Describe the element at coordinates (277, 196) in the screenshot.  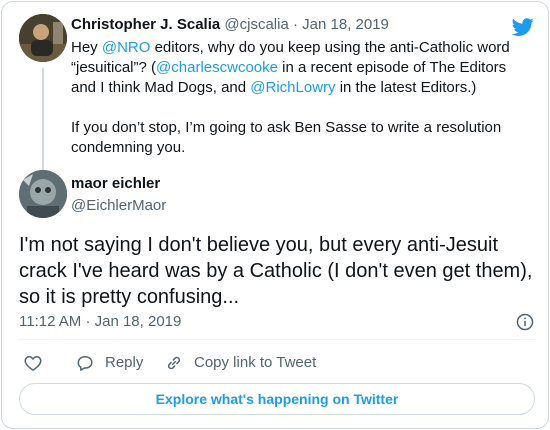
I see `main-tweet-author: maor eichler @EichlerMaor` at that location.